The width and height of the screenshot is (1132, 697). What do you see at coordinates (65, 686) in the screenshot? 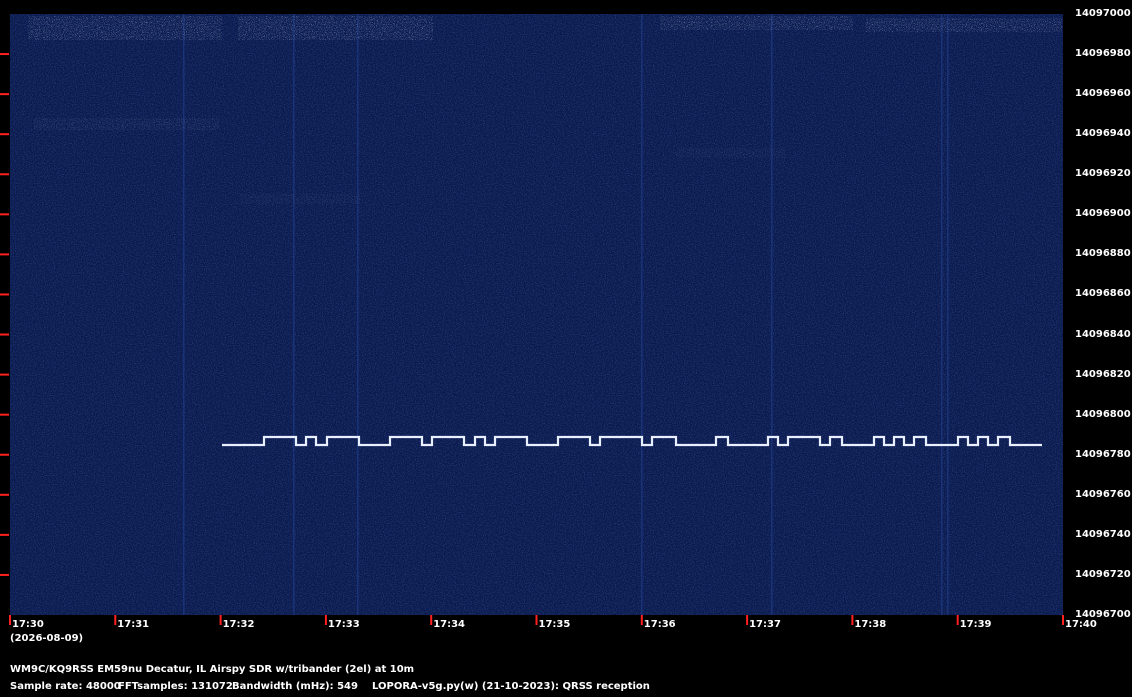
I see `sample-rate: Sample rate: 48000` at bounding box center [65, 686].